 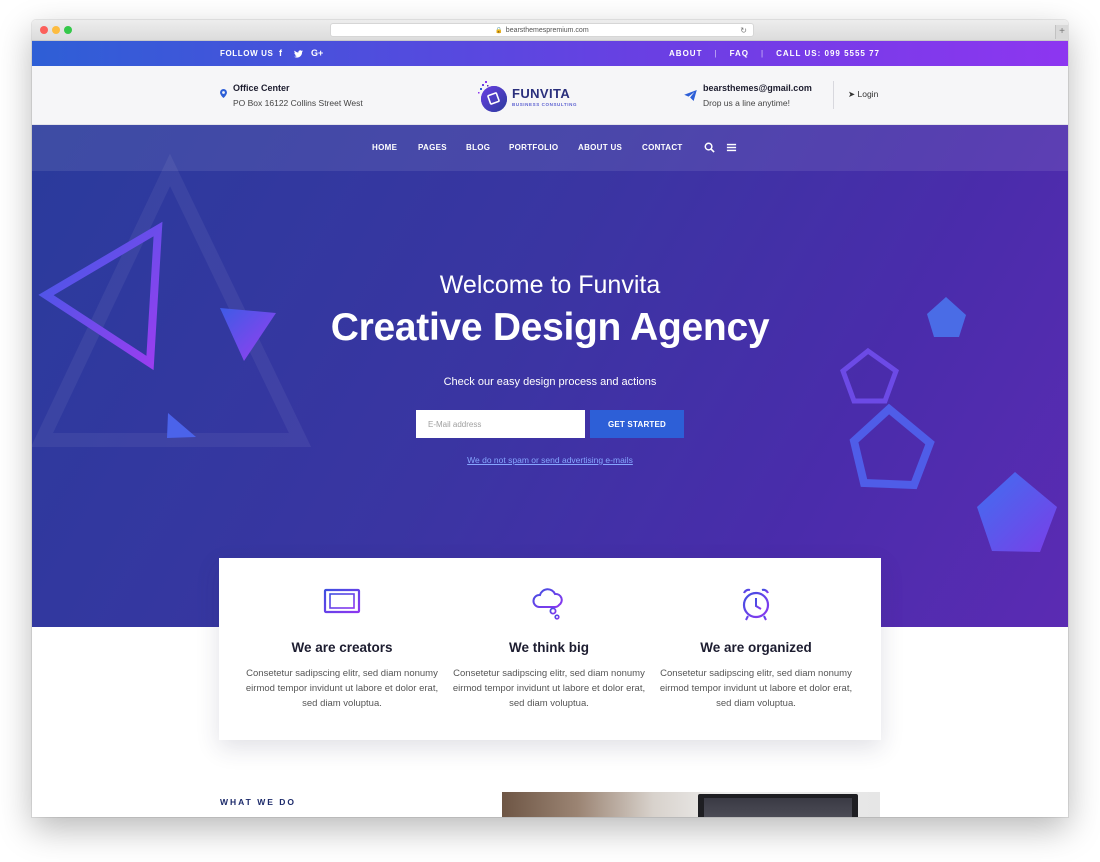 I want to click on feature-title: We are organized, so click(x=756, y=647).